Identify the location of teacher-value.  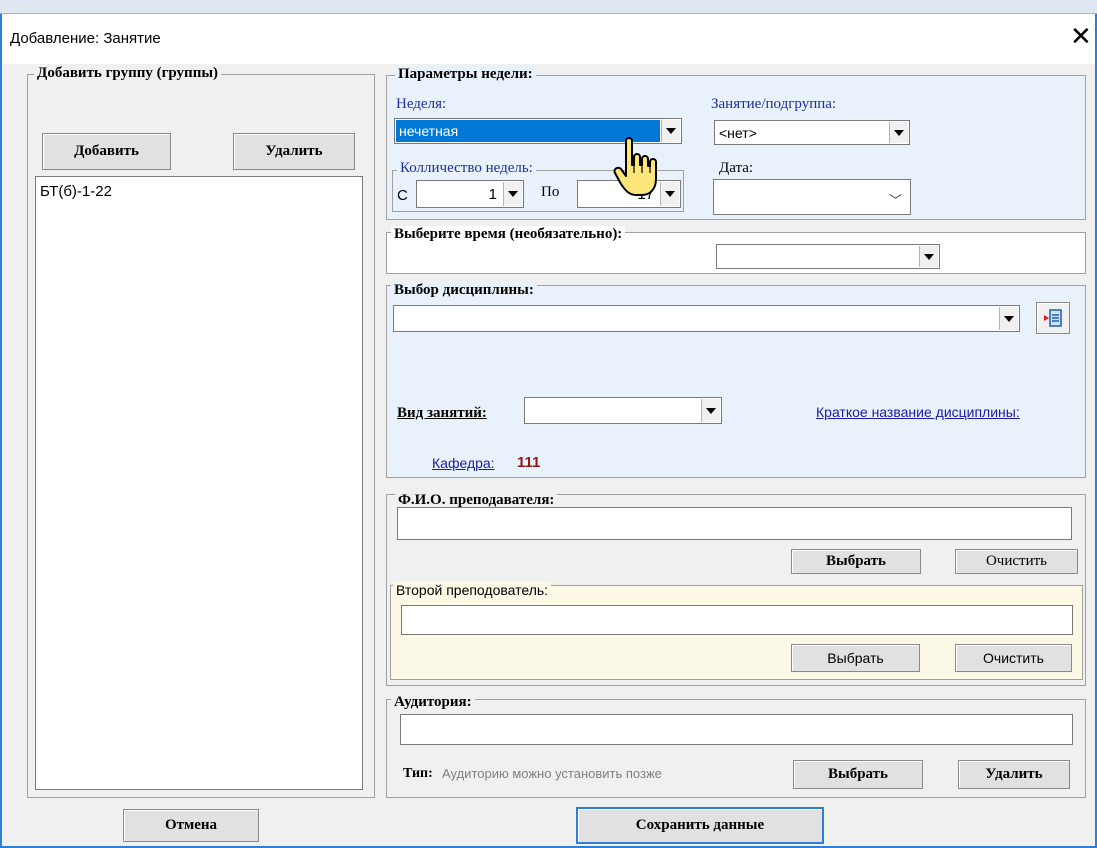
(734, 514).